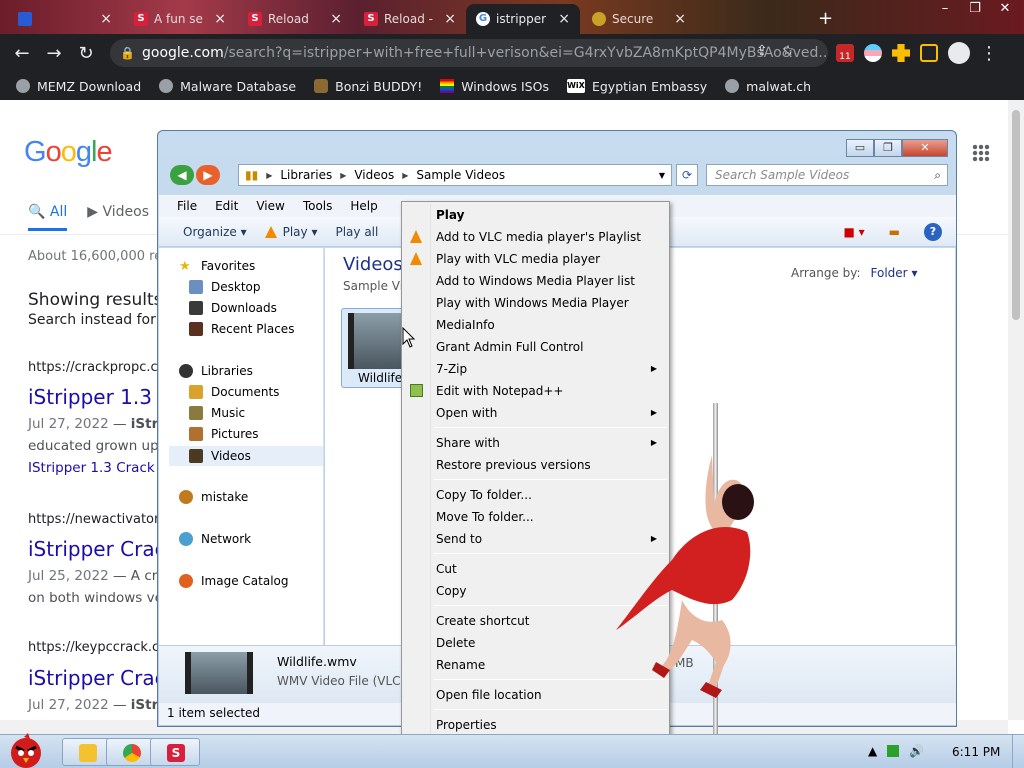 This screenshot has width=1024, height=768. I want to click on menu-item-properties: Properties, so click(535, 725).